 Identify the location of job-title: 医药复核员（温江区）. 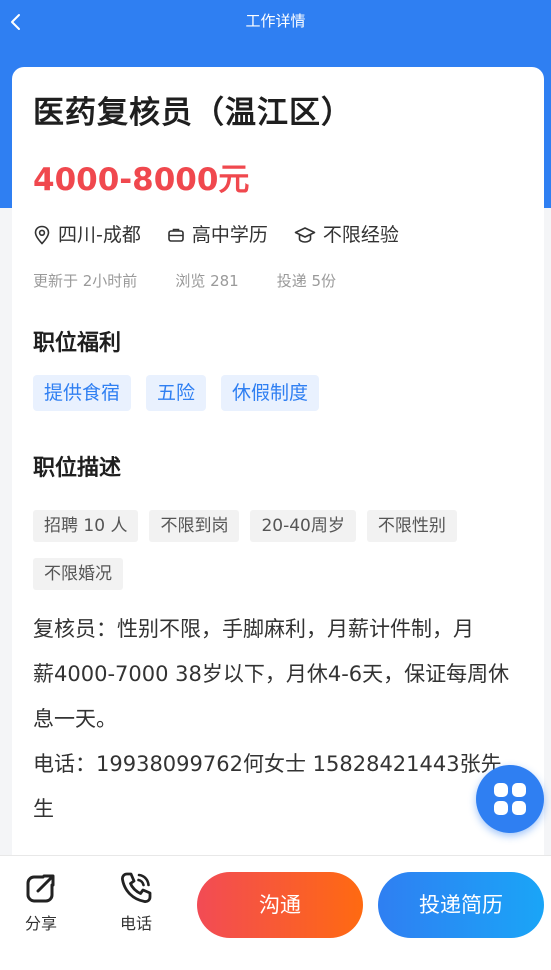
(193, 113).